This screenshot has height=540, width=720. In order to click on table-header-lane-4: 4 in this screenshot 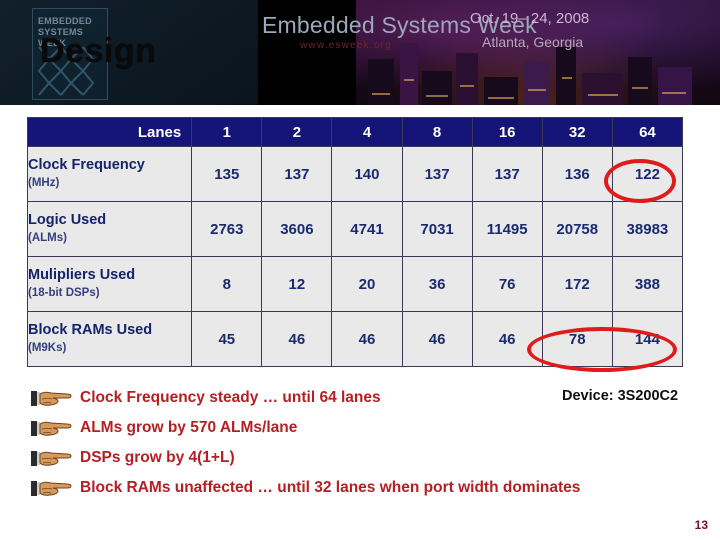, I will do `click(367, 132)`.